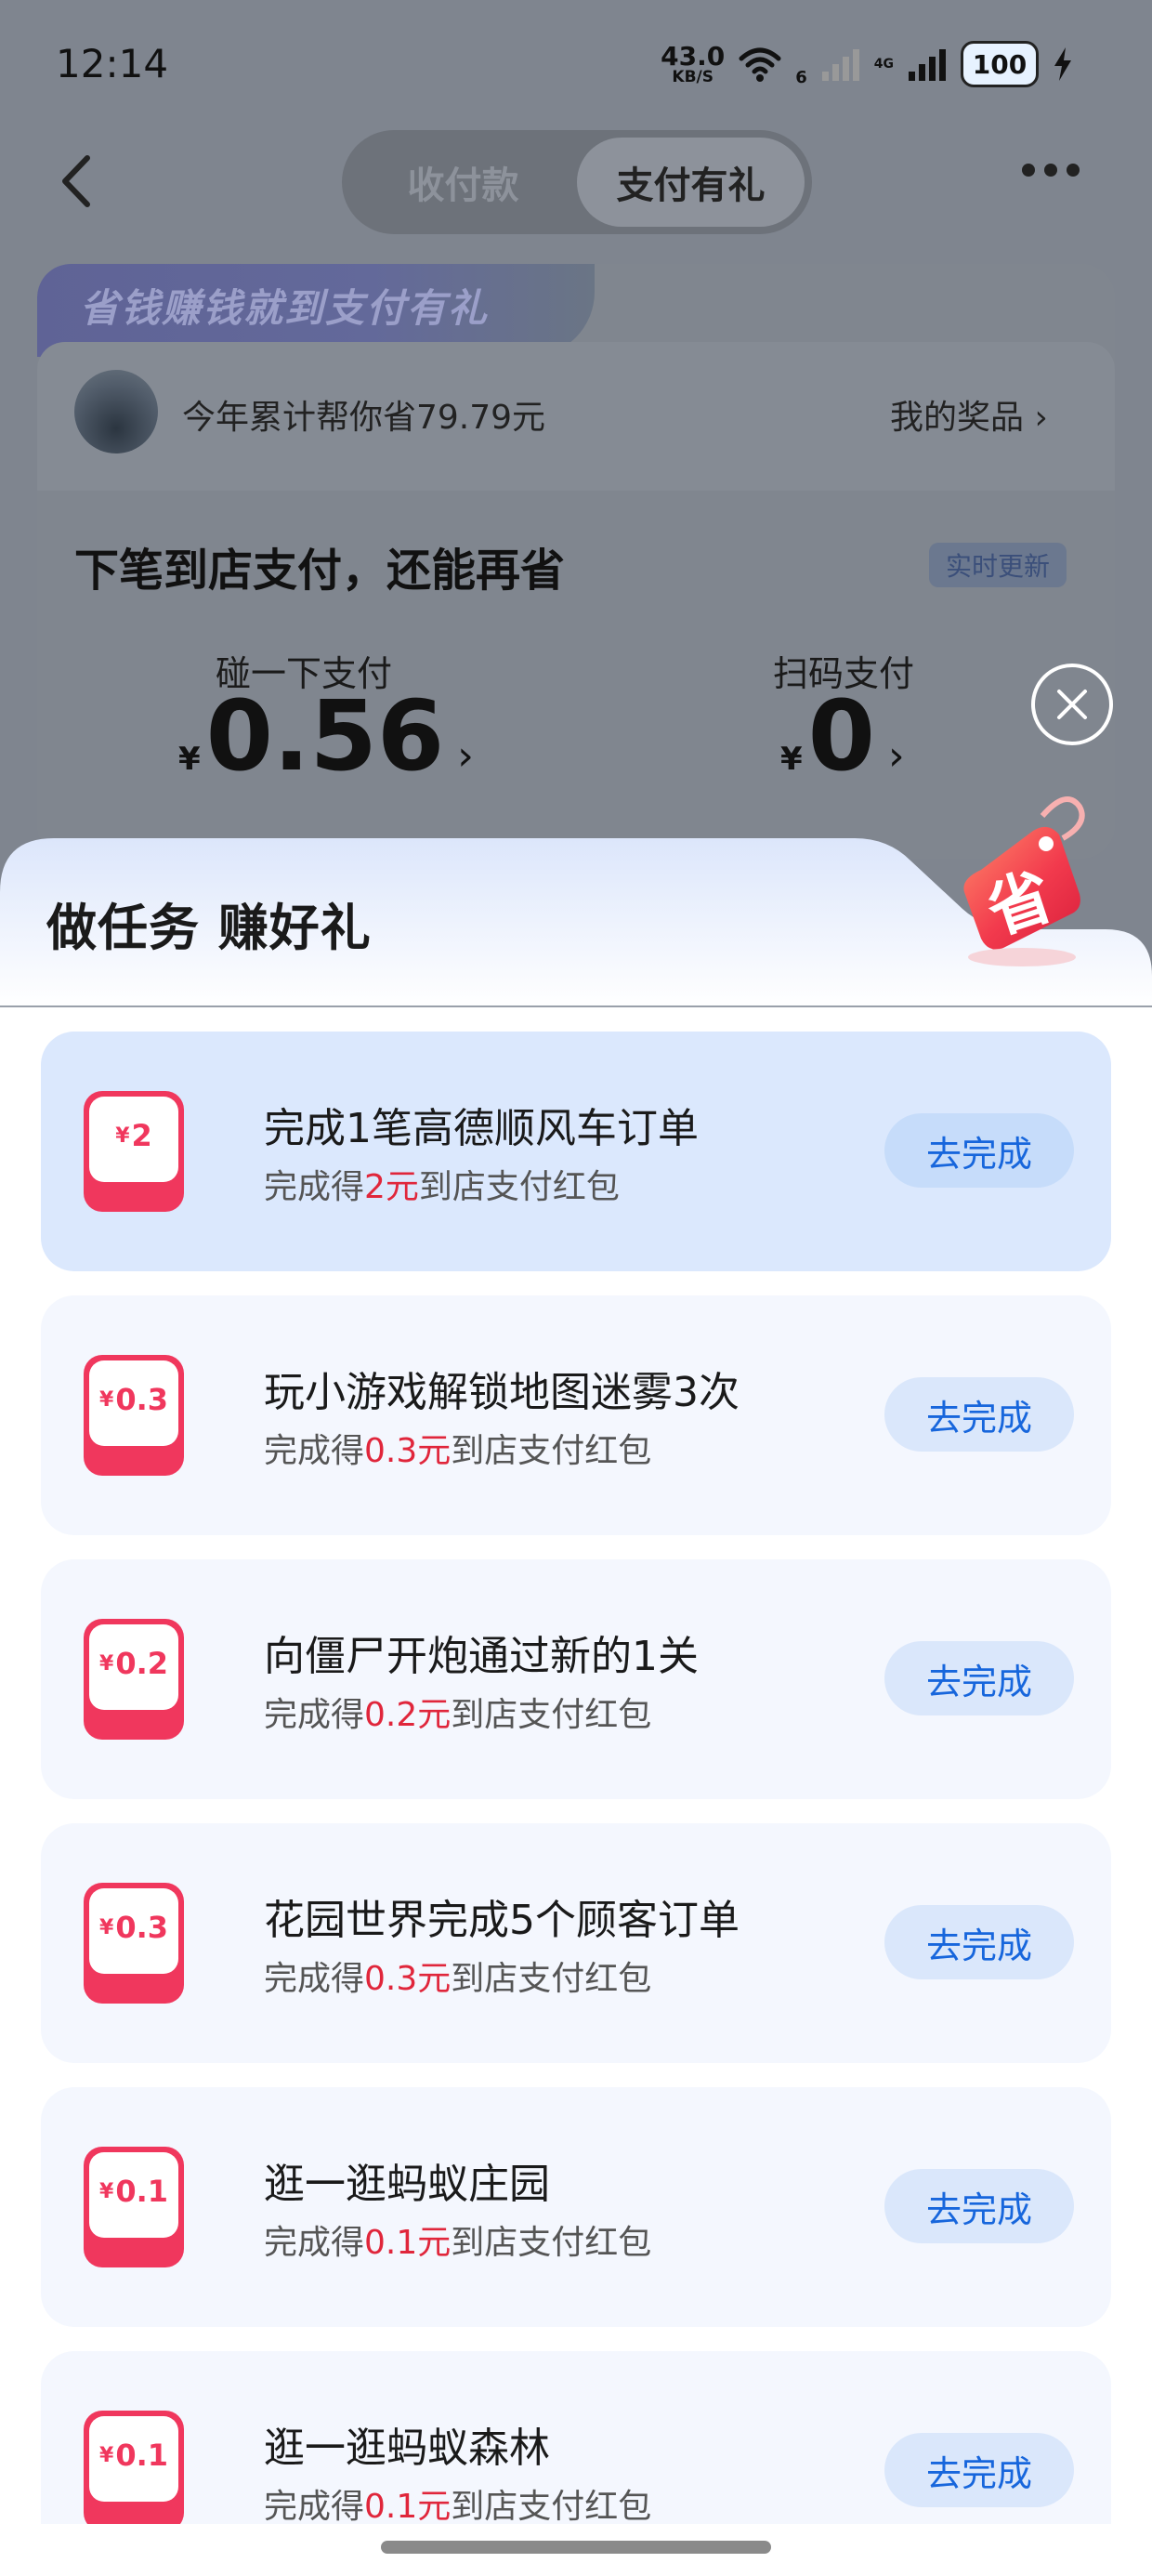 This screenshot has width=1152, height=2576. I want to click on status-time: 12:14, so click(112, 63).